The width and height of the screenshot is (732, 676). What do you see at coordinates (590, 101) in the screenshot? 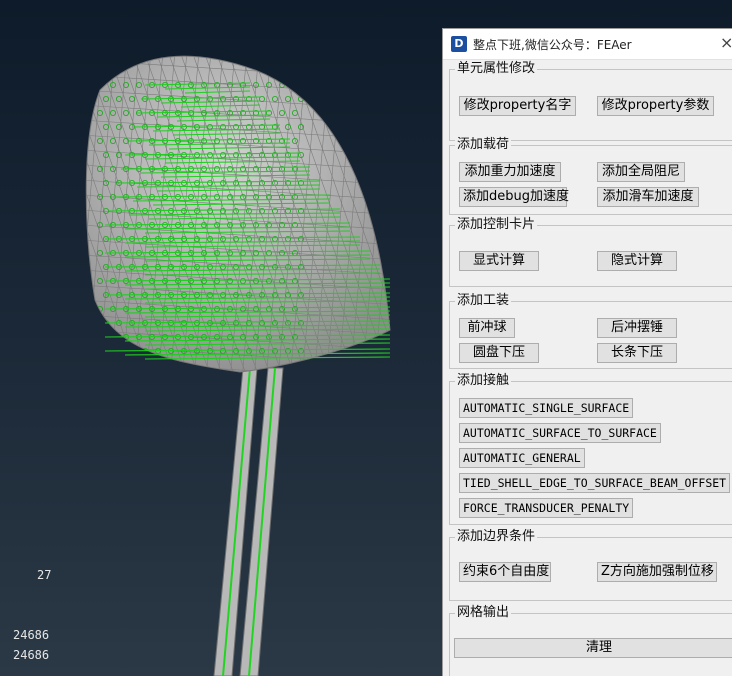
I see `group-element-property: 单元属性修改 修改property名字 修改property参数` at bounding box center [590, 101].